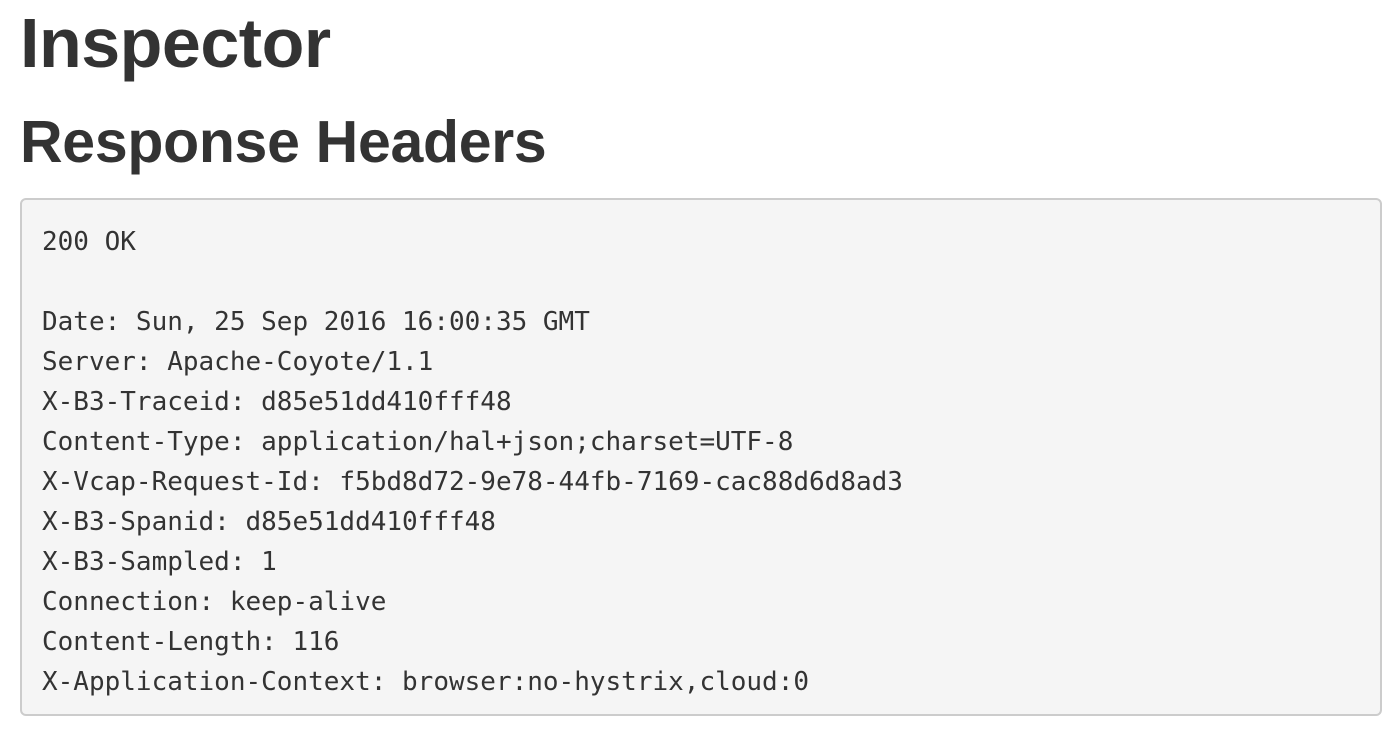 Image resolution: width=1398 pixels, height=750 pixels. What do you see at coordinates (269, 522) in the screenshot?
I see `header-line: X-B3-Spanid: d85e51dd410fff48` at bounding box center [269, 522].